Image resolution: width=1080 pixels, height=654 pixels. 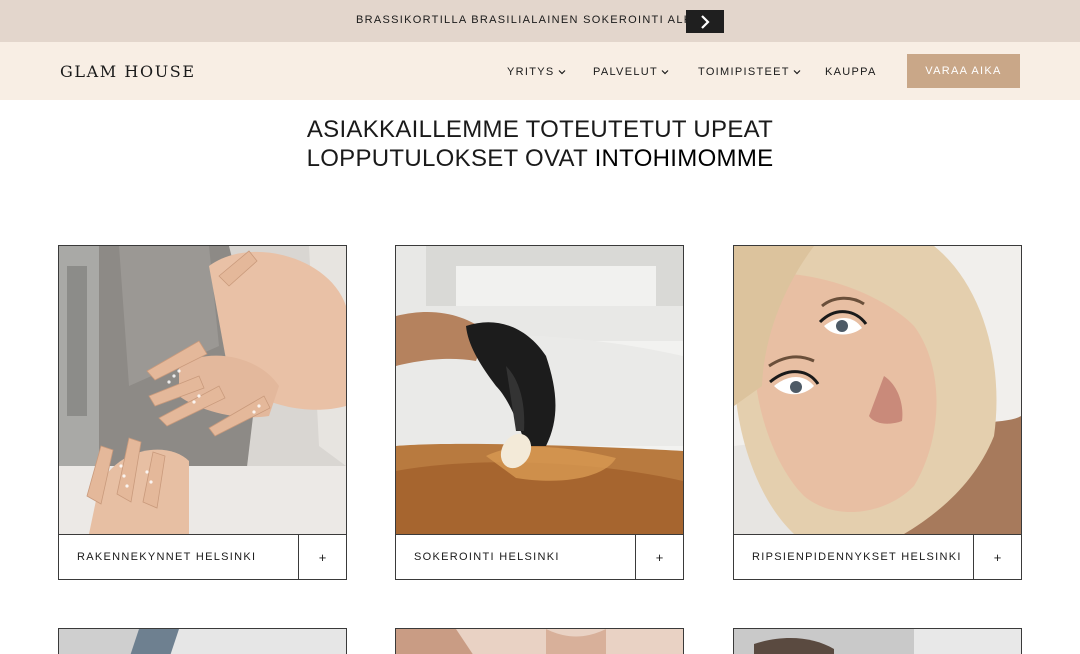 What do you see at coordinates (539, 390) in the screenshot?
I see `sugaring-photo` at bounding box center [539, 390].